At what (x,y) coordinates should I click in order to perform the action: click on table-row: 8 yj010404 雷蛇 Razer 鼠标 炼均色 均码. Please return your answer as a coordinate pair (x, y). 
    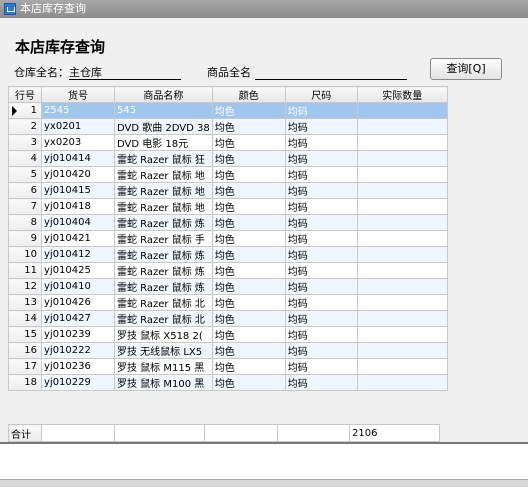
    Looking at the image, I should click on (228, 222).